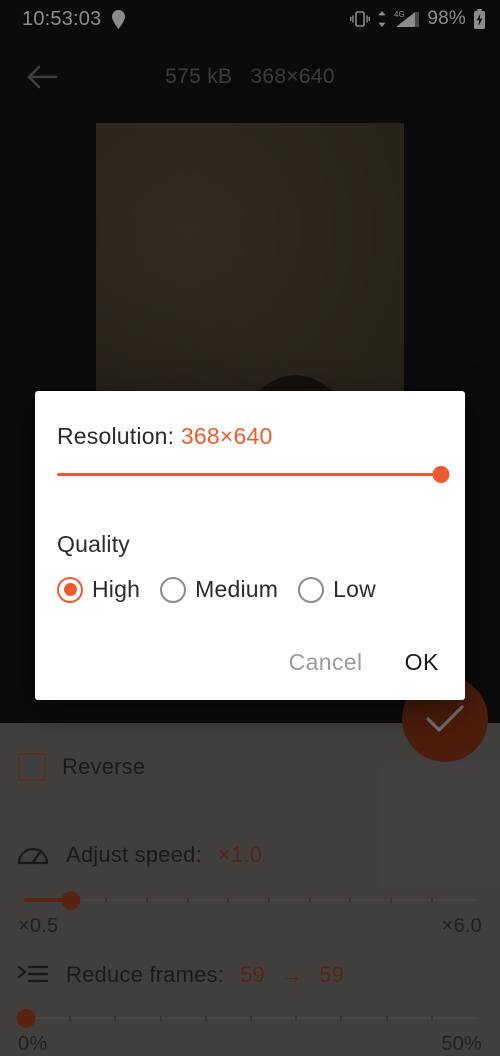 This screenshot has width=500, height=1056. Describe the element at coordinates (237, 589) in the screenshot. I see `quality-option-medium-label: Medium` at that location.